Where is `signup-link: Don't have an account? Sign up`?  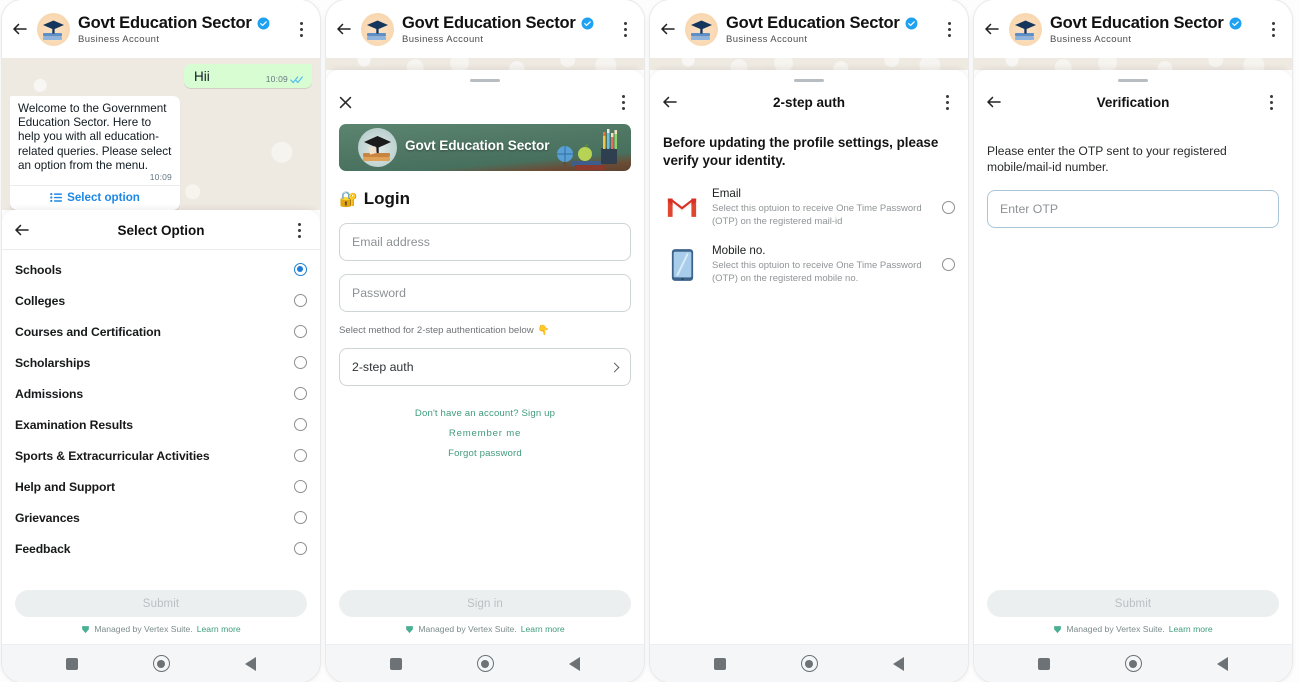
signup-link: Don't have an account? Sign up is located at coordinates (485, 413).